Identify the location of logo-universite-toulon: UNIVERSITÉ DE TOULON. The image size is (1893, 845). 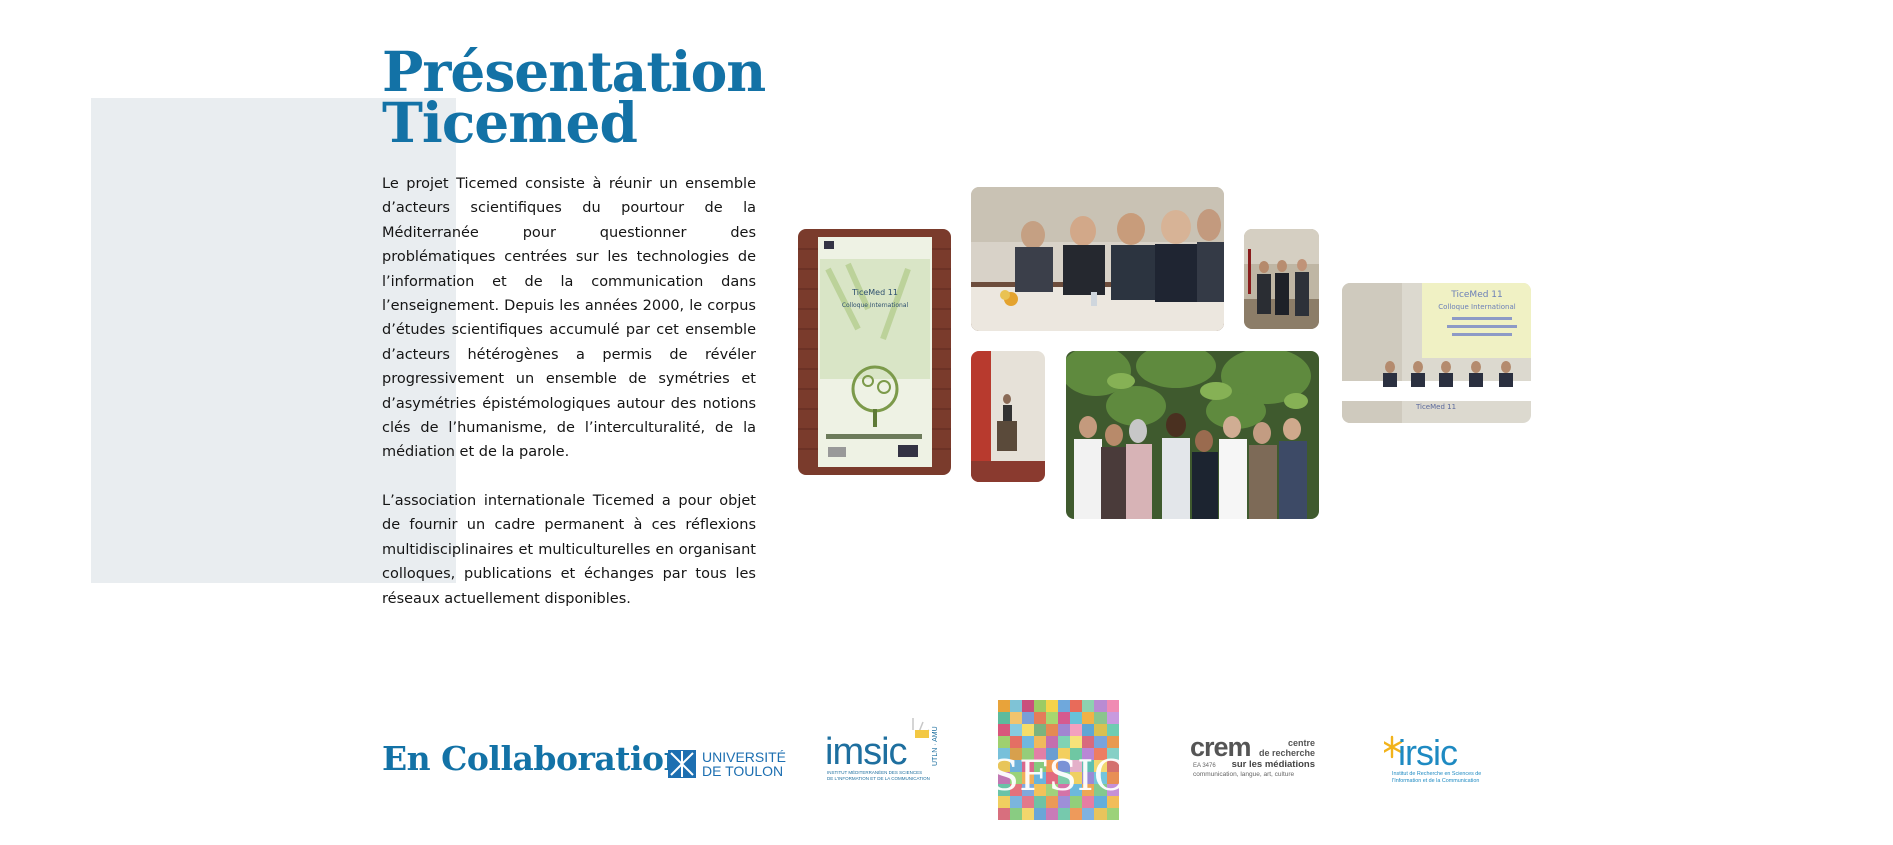
(730, 762).